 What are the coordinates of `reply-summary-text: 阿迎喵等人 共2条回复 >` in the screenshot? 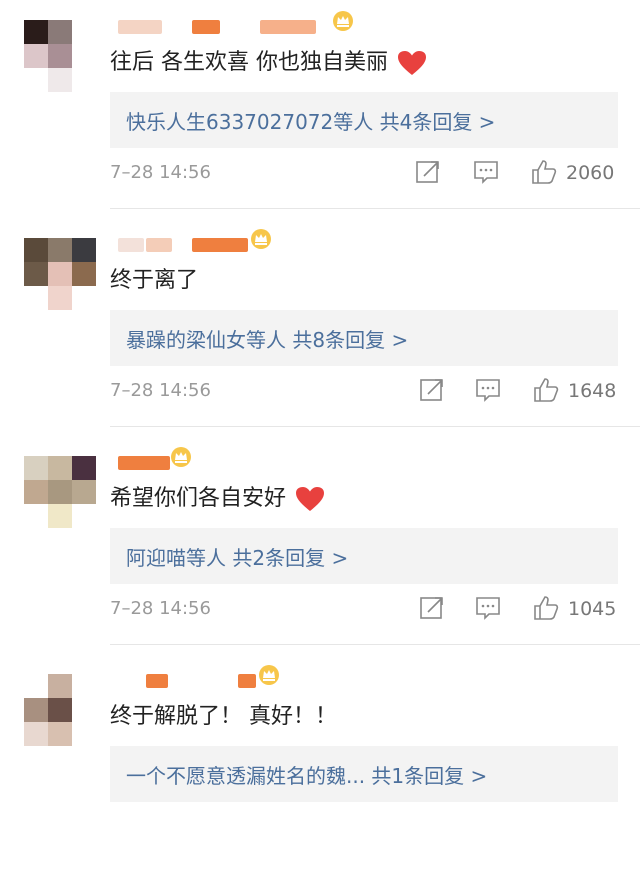 It's located at (237, 556).